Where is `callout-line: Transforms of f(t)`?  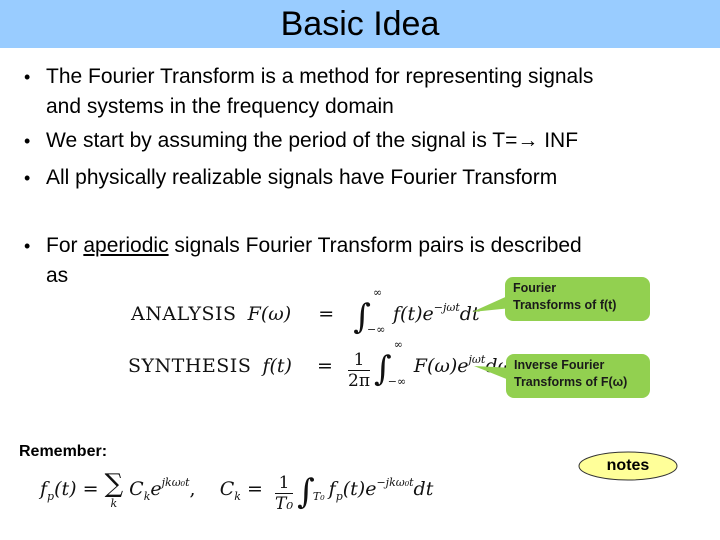
callout-line: Transforms of f(t) is located at coordinates (565, 305).